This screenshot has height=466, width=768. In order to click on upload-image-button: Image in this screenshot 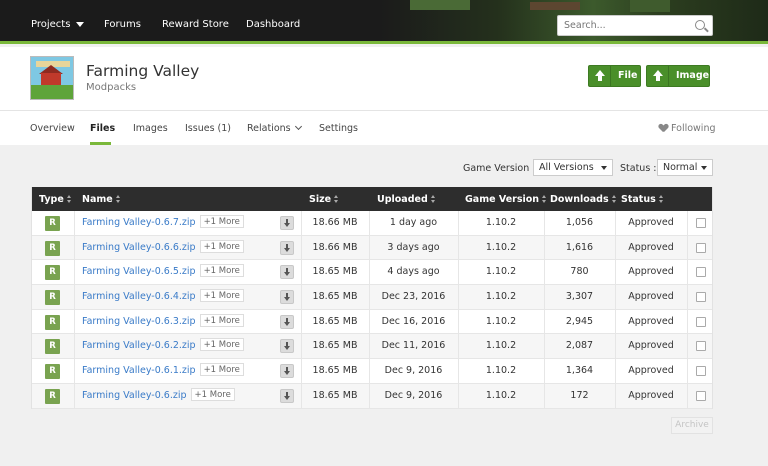, I will do `click(678, 76)`.